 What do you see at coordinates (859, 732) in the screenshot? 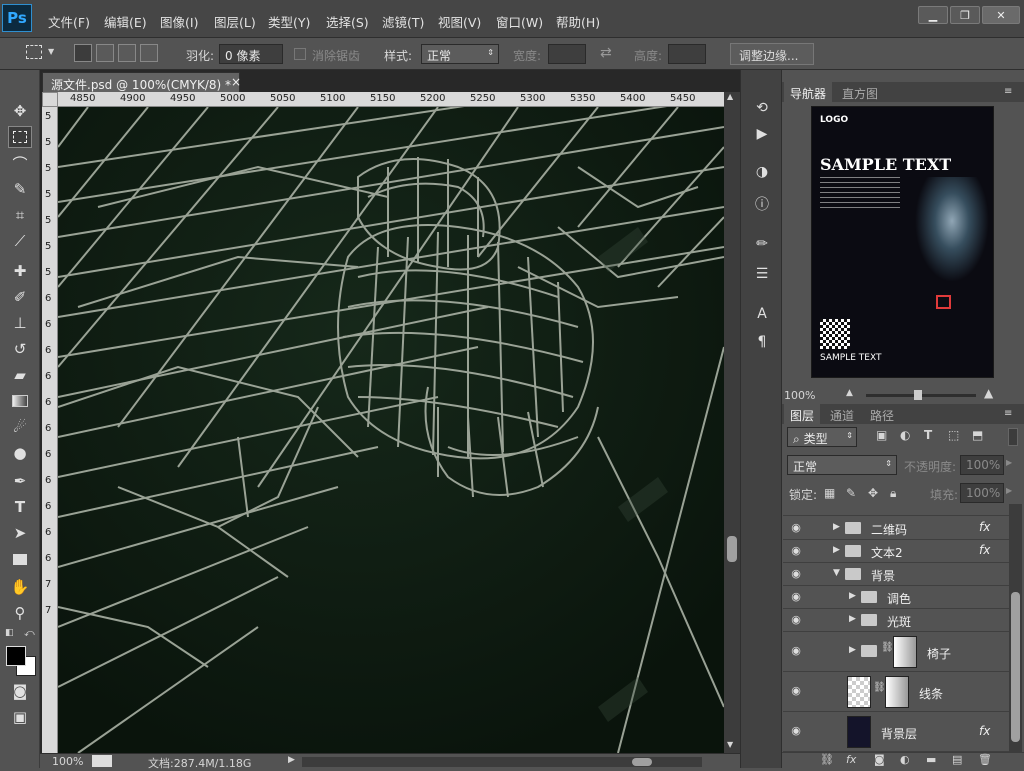
I see `layer-thumbnail` at bounding box center [859, 732].